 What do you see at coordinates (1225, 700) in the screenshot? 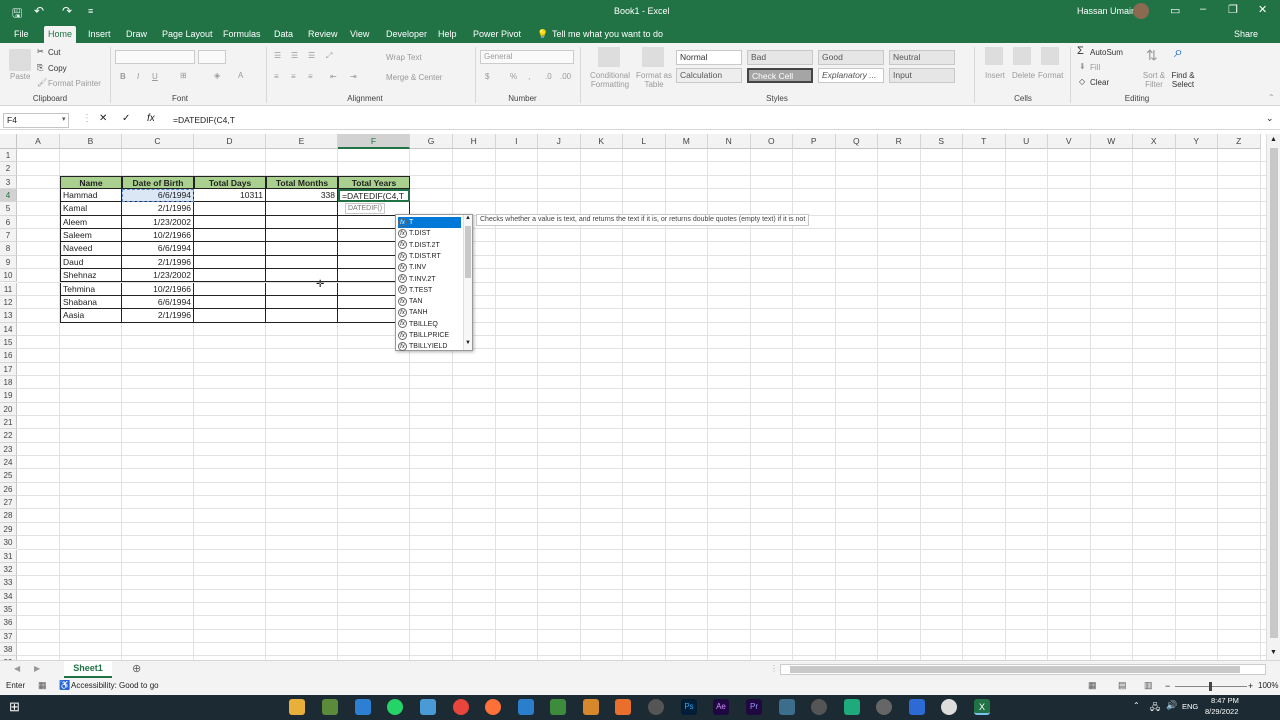
I see `clock-time: 8:47 PM` at bounding box center [1225, 700].